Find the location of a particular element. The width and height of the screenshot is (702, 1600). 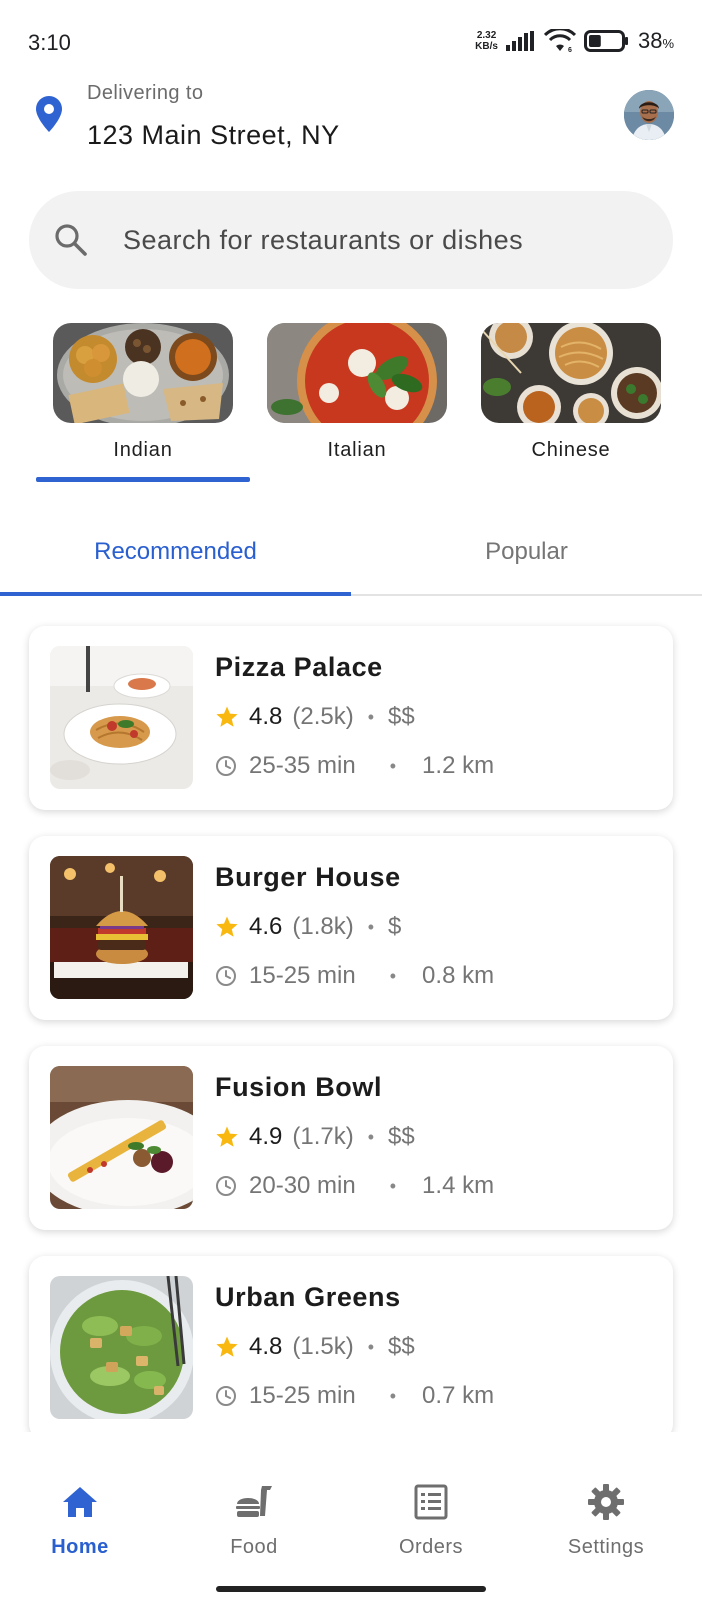

delivery-time: 15-25 min is located at coordinates (302, 1395).